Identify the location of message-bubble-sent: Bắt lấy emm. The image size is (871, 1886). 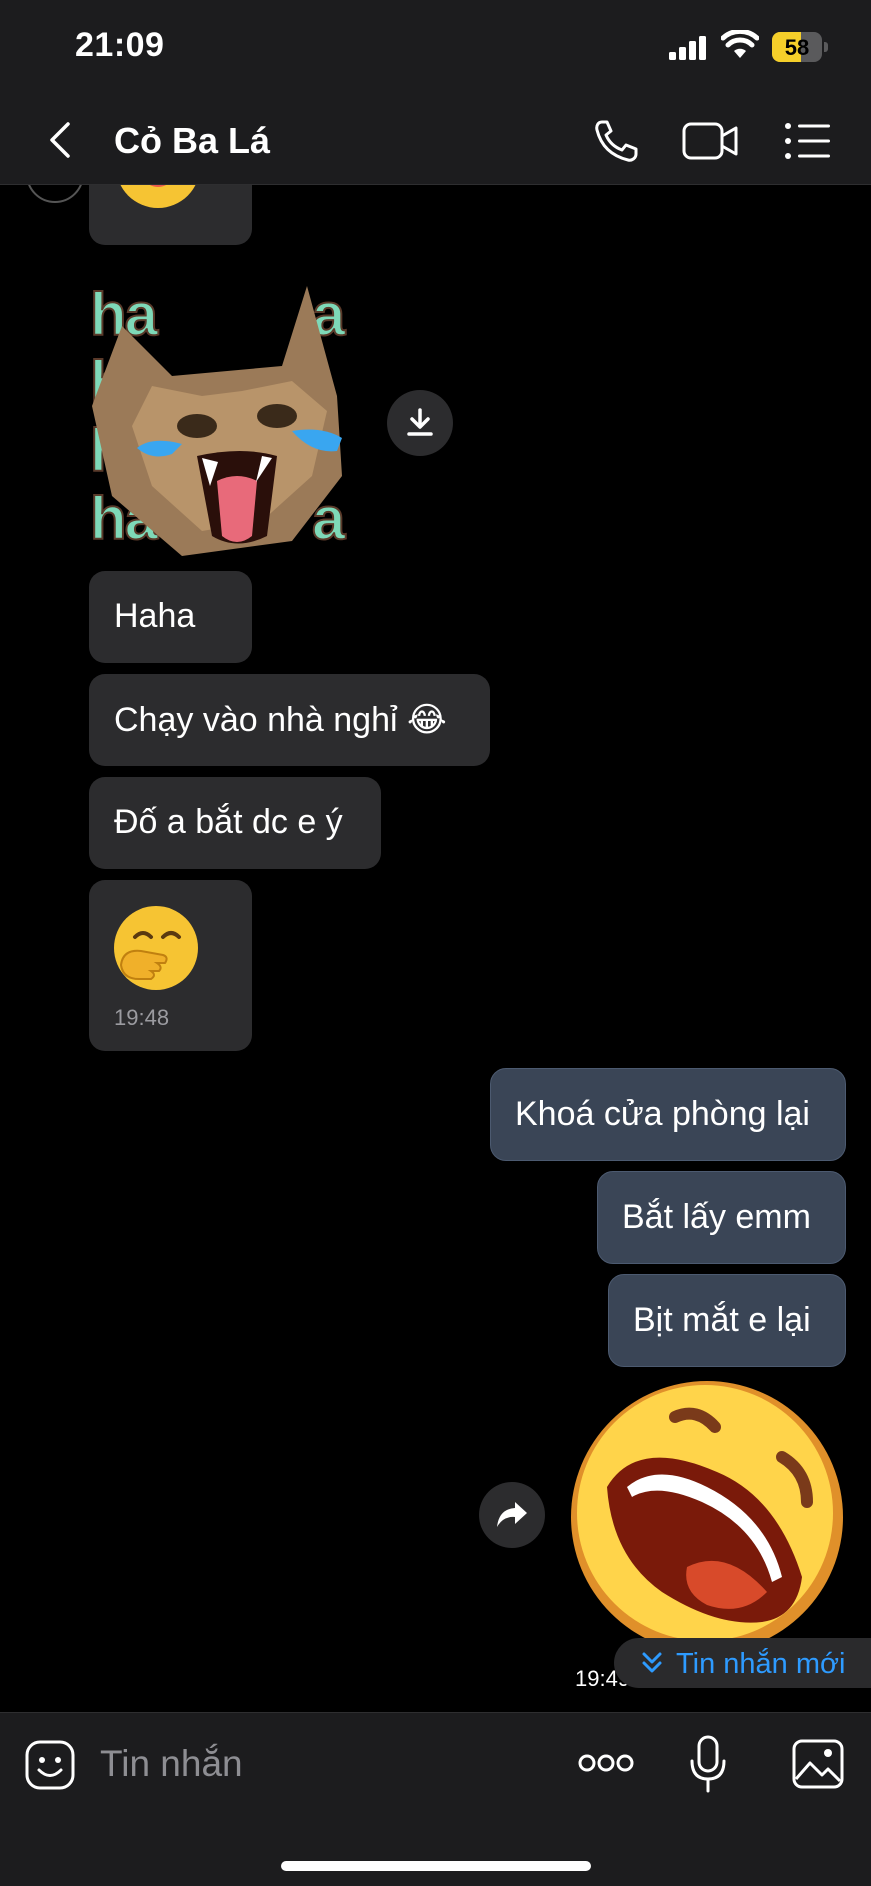
(721, 1217).